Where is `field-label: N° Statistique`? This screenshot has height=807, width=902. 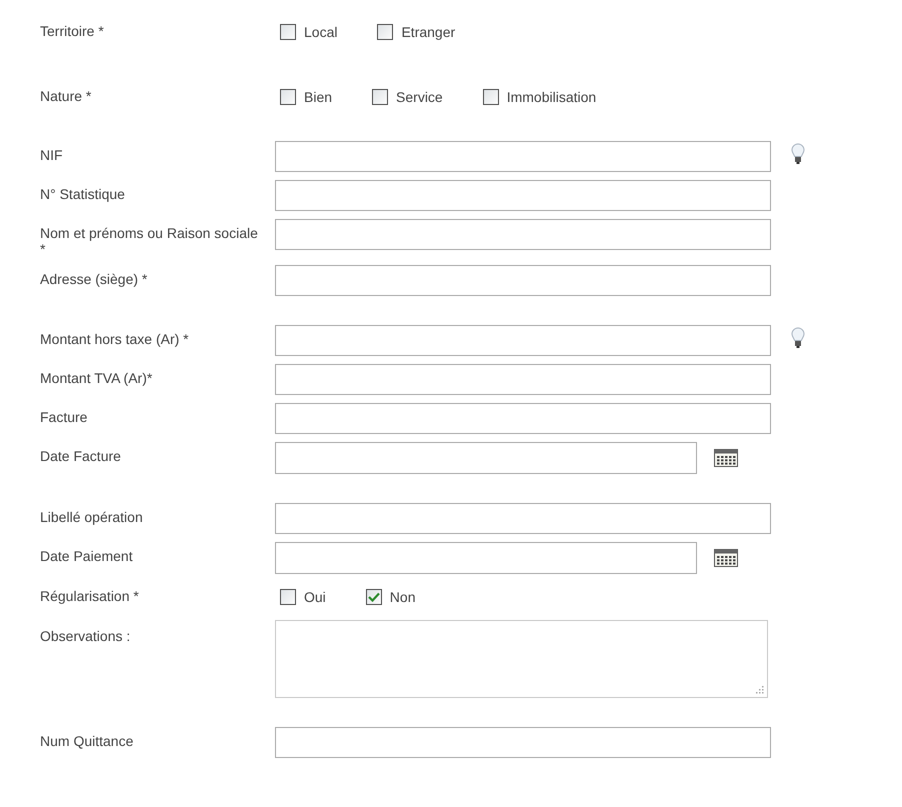 field-label: N° Statistique is located at coordinates (83, 194).